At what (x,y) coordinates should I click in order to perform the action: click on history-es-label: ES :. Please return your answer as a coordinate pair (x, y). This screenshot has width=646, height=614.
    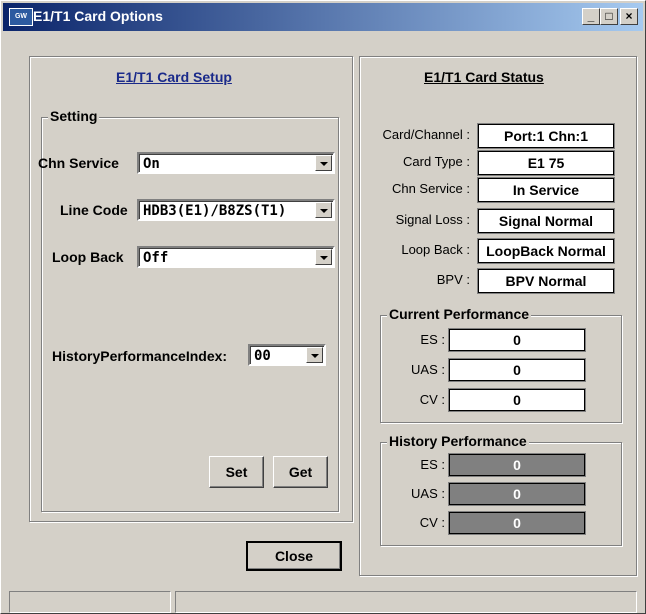
    Looking at the image, I should click on (432, 464).